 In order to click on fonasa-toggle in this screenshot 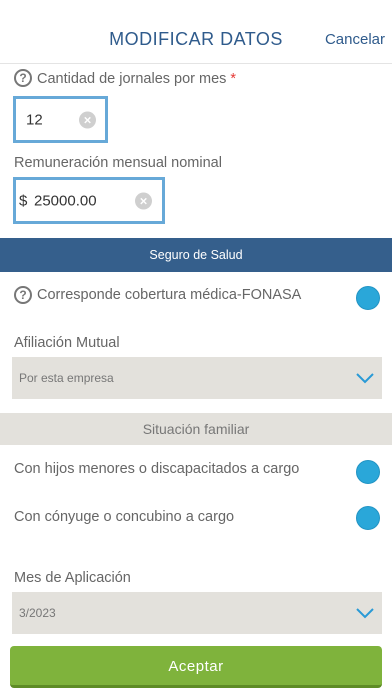, I will do `click(368, 298)`.